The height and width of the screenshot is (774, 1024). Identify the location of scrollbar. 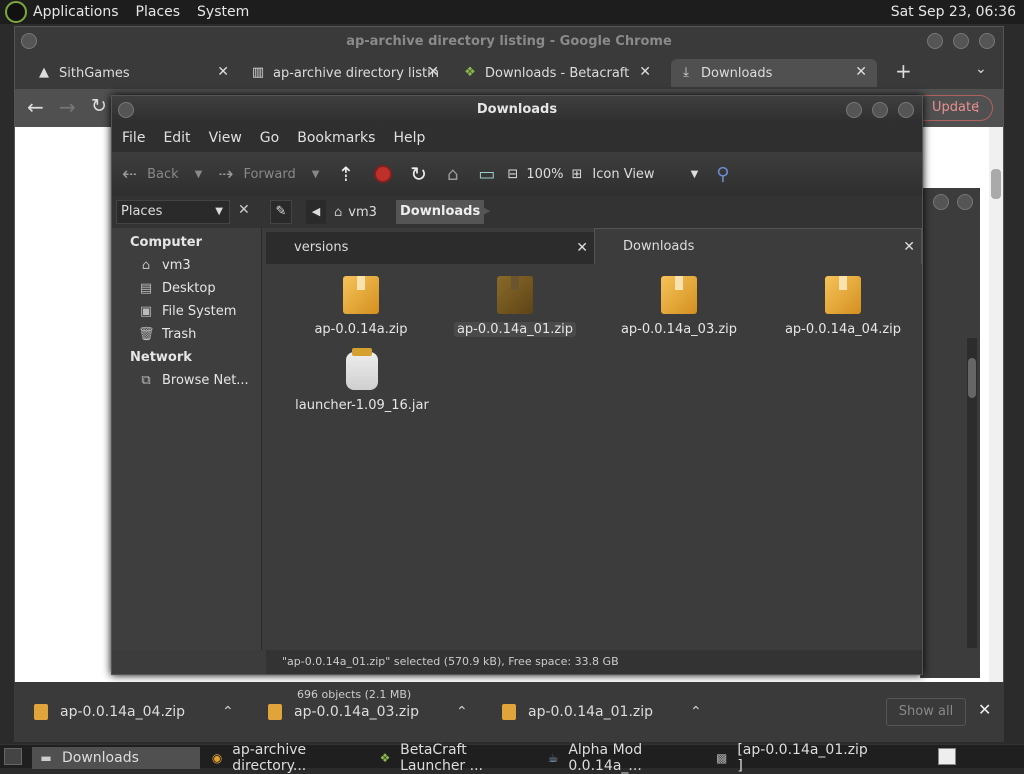
(972, 493).